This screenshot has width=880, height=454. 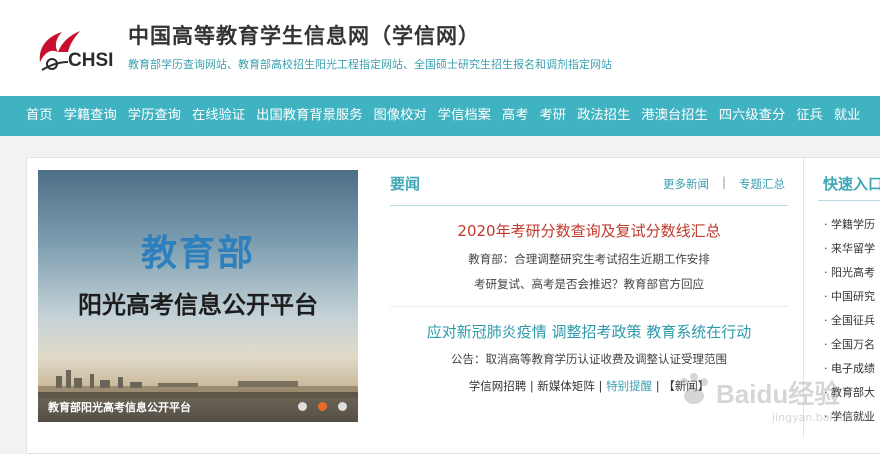 I want to click on nav-item-degree-query: 学历查询, so click(x=154, y=116).